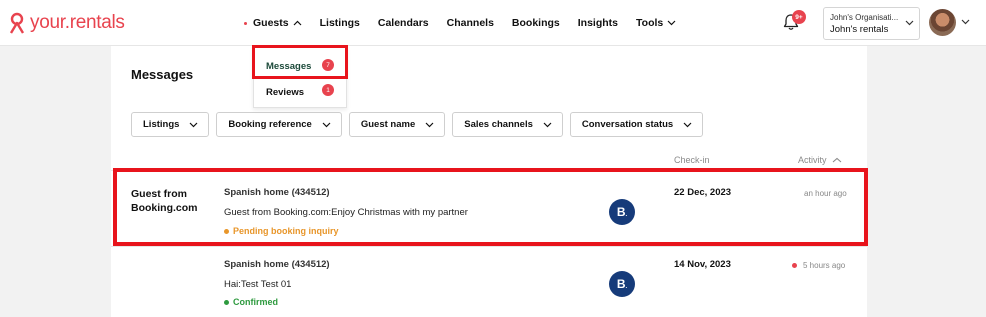 This screenshot has height=317, width=986. I want to click on nav-calendars-label: Calendars, so click(403, 23).